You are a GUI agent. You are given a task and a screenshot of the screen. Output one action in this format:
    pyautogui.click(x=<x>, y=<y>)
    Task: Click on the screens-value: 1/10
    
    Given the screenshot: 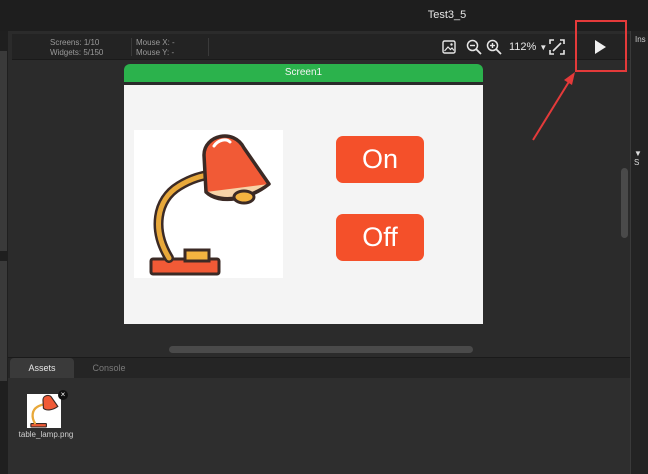 What is the action you would take?
    pyautogui.click(x=91, y=42)
    